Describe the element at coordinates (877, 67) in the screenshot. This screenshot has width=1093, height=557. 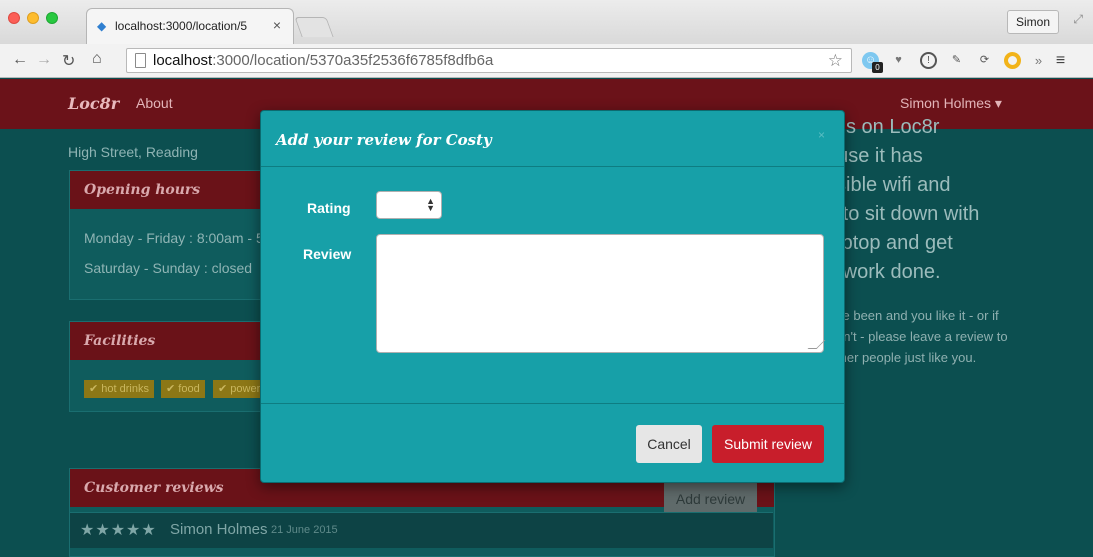
I see `extension-badge: 0` at that location.